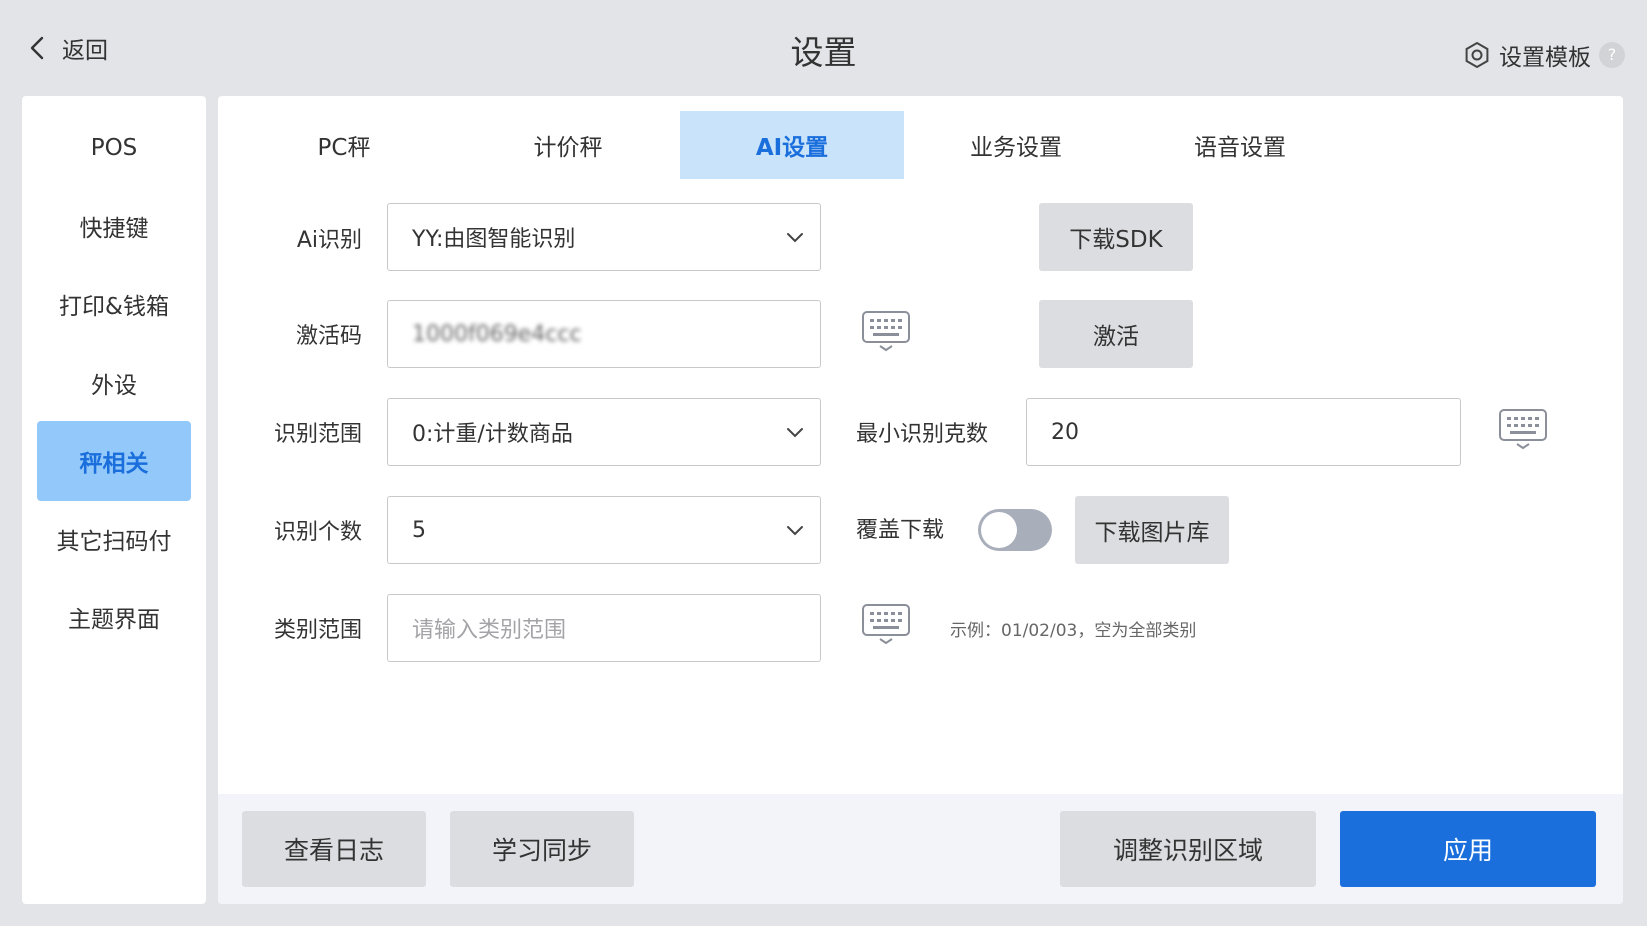 This screenshot has width=1647, height=926. What do you see at coordinates (900, 530) in the screenshot?
I see `overwrite-download-label: 覆盖下载` at bounding box center [900, 530].